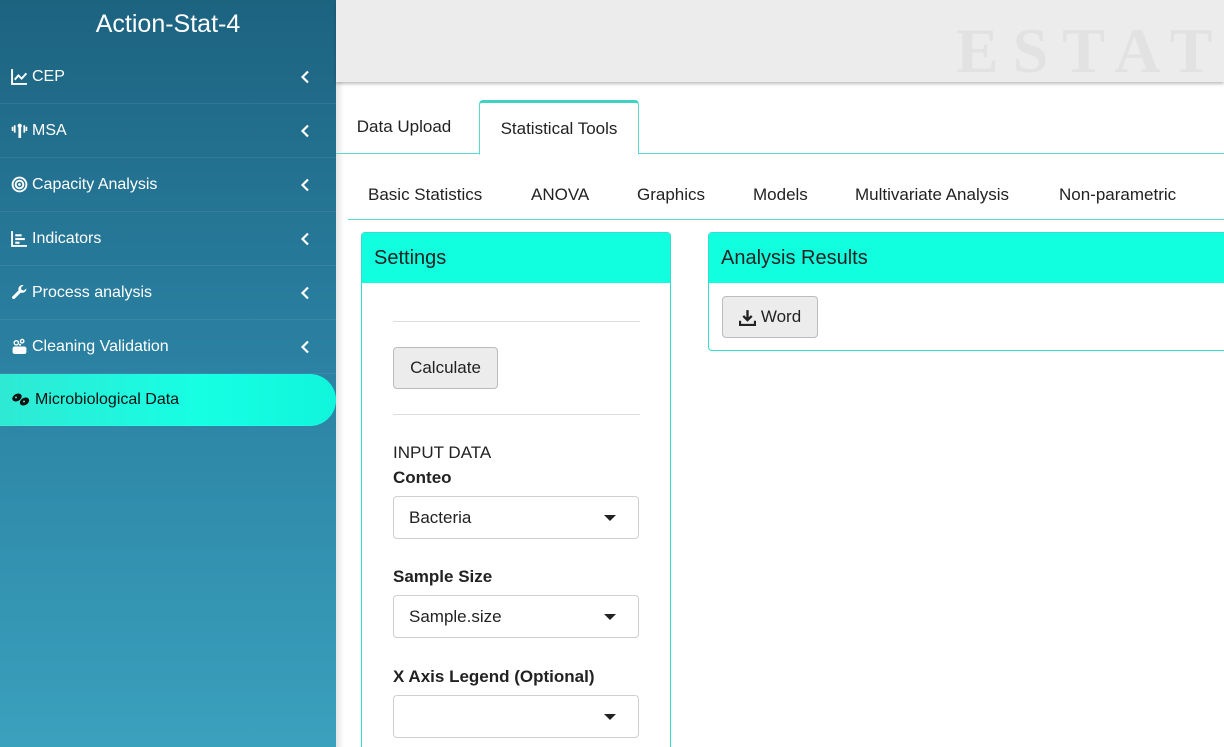 The width and height of the screenshot is (1224, 747). Describe the element at coordinates (100, 346) in the screenshot. I see `sidebar-item-label: Cleaning Validation` at that location.